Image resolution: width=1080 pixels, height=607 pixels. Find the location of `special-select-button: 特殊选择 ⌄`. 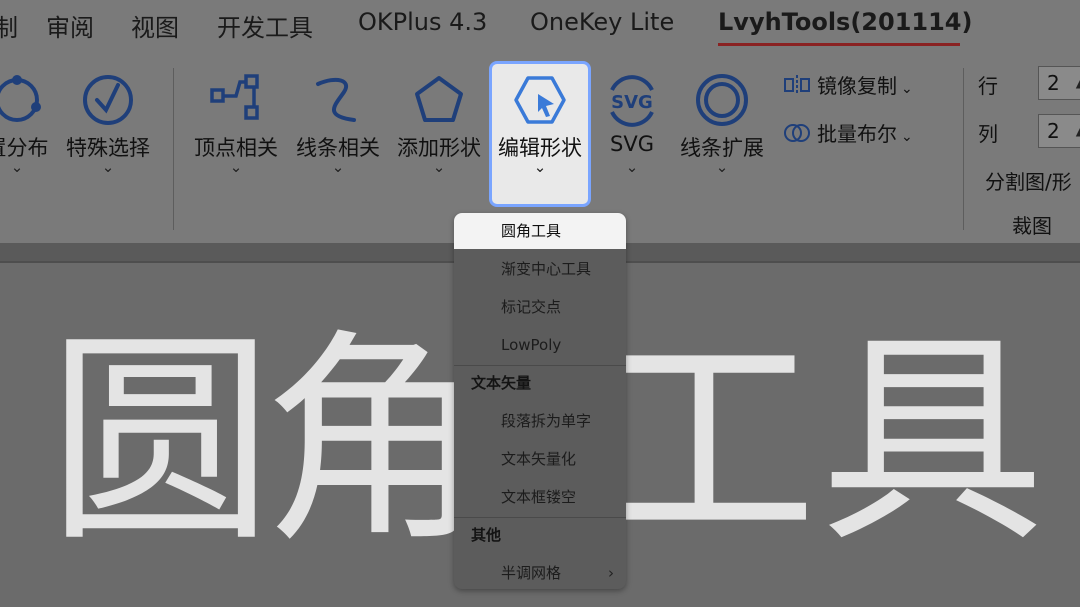

special-select-button: 特殊选择 ⌄ is located at coordinates (108, 139).